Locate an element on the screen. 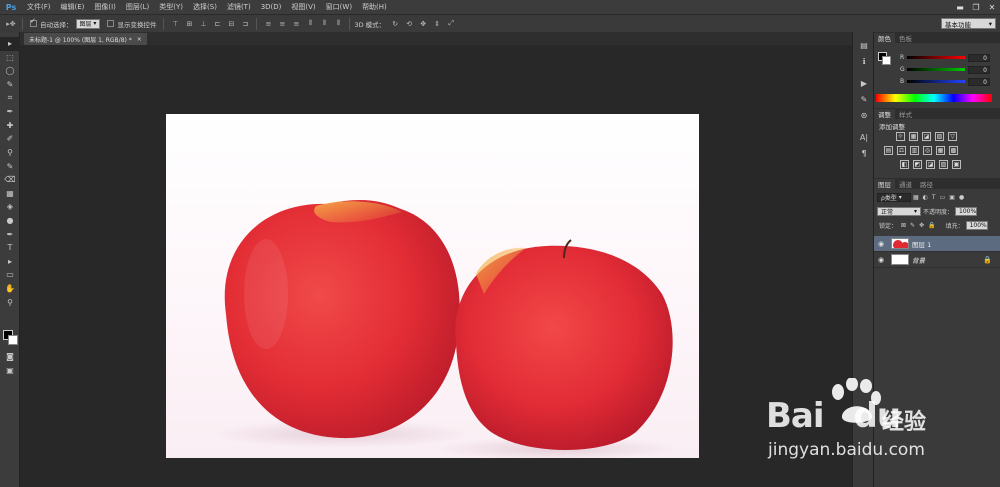  color-swatches is located at coordinates (11, 338).